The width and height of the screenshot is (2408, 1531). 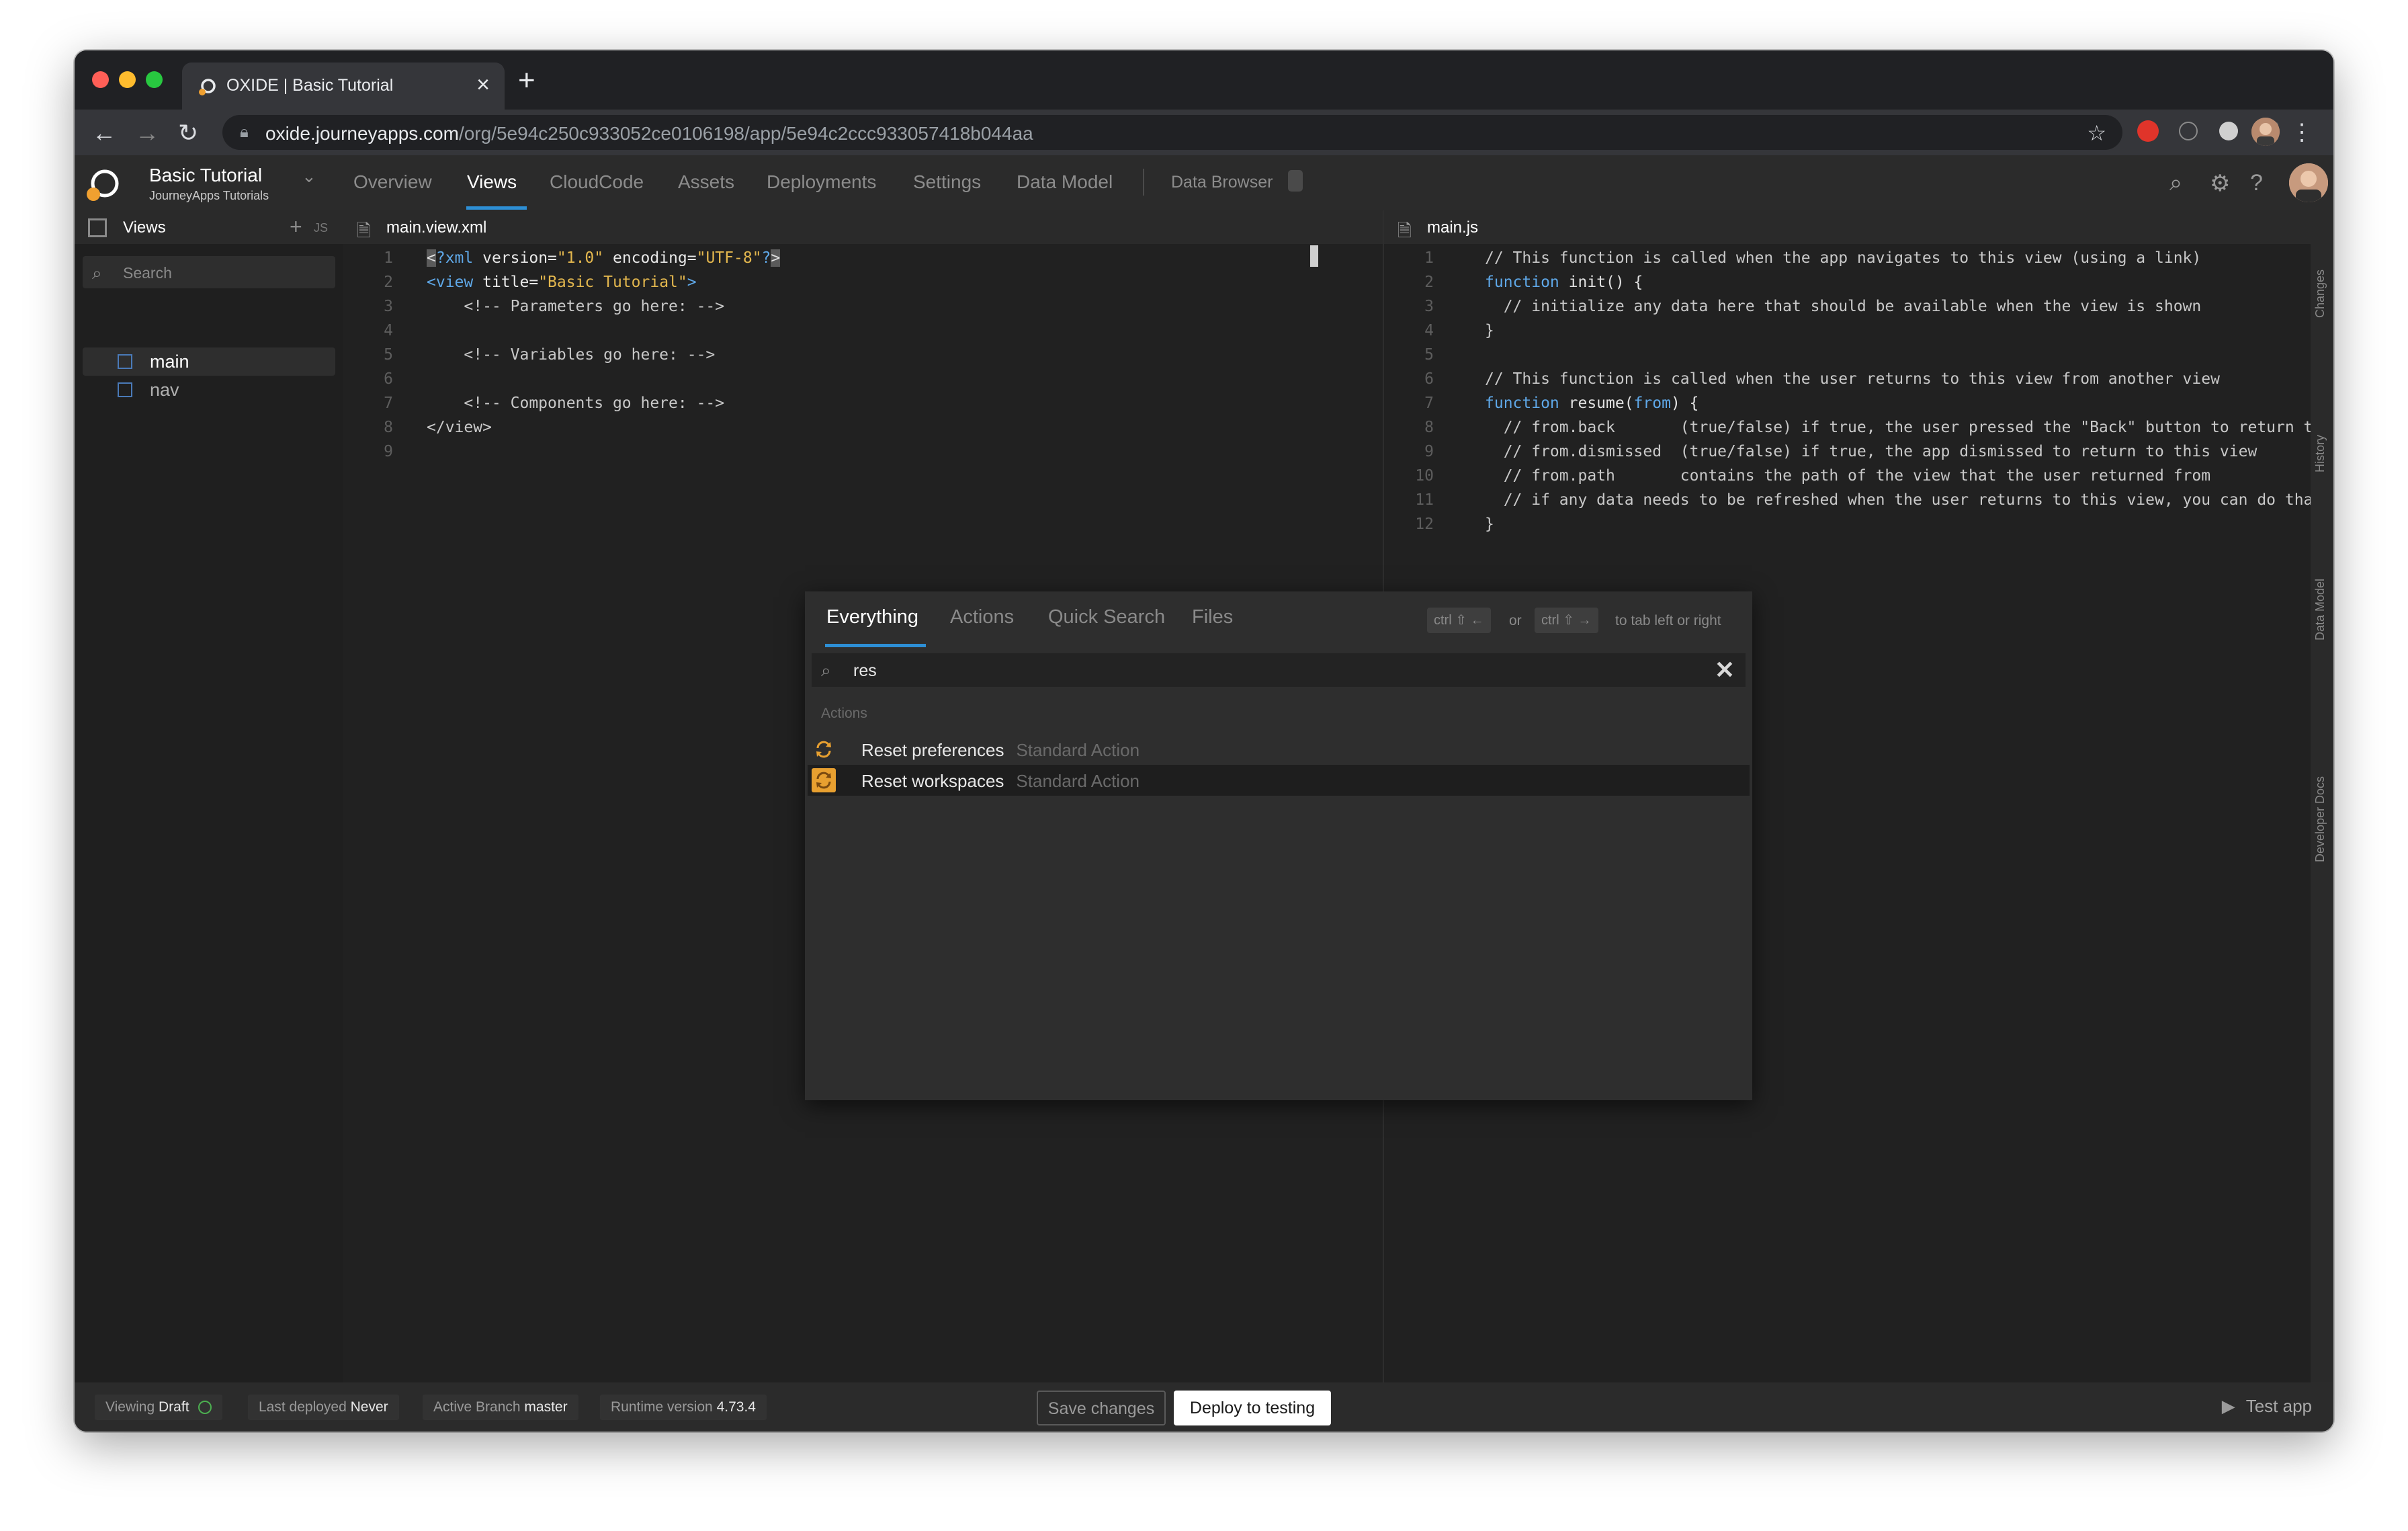 I want to click on database-icon, so click(x=1295, y=181).